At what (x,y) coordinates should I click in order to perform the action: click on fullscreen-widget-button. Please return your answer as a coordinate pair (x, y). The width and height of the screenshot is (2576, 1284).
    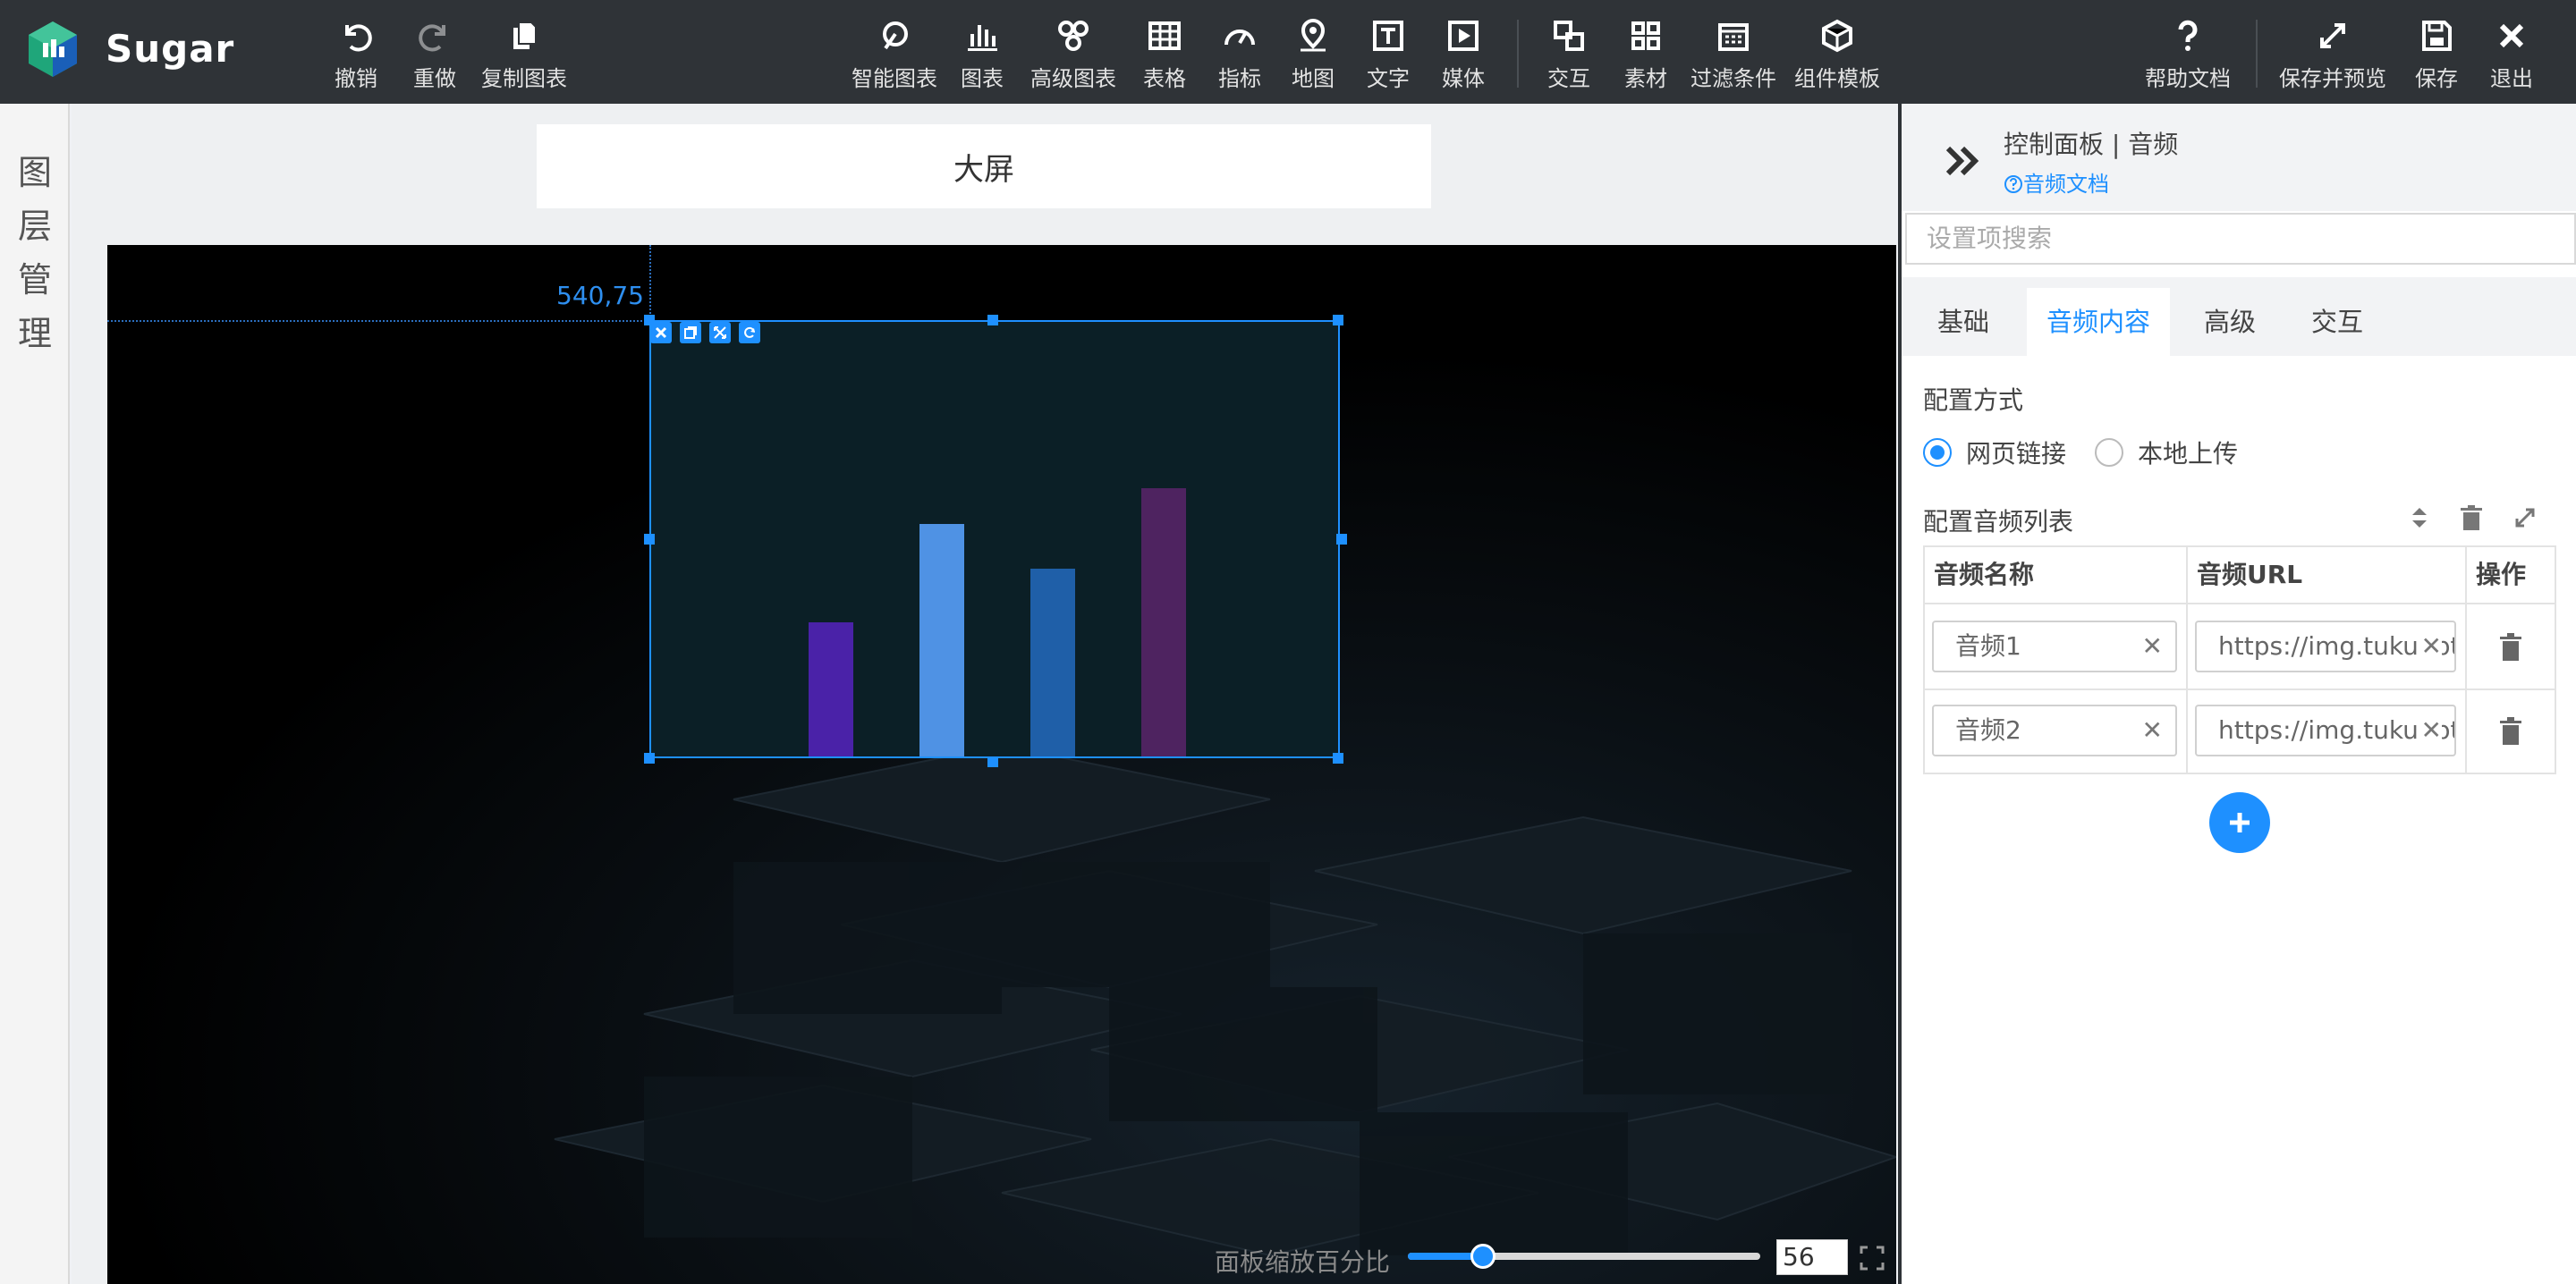
    Looking at the image, I should click on (720, 333).